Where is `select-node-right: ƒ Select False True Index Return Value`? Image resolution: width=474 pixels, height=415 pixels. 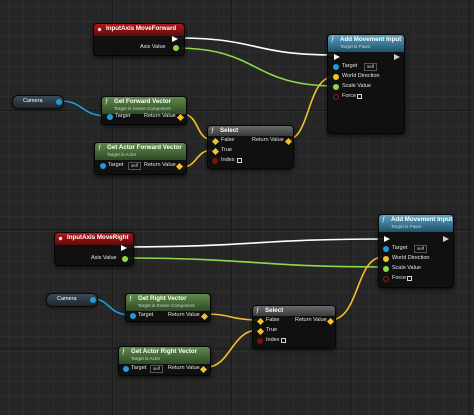 select-node-right: ƒ Select False True Index Return Value is located at coordinates (294, 327).